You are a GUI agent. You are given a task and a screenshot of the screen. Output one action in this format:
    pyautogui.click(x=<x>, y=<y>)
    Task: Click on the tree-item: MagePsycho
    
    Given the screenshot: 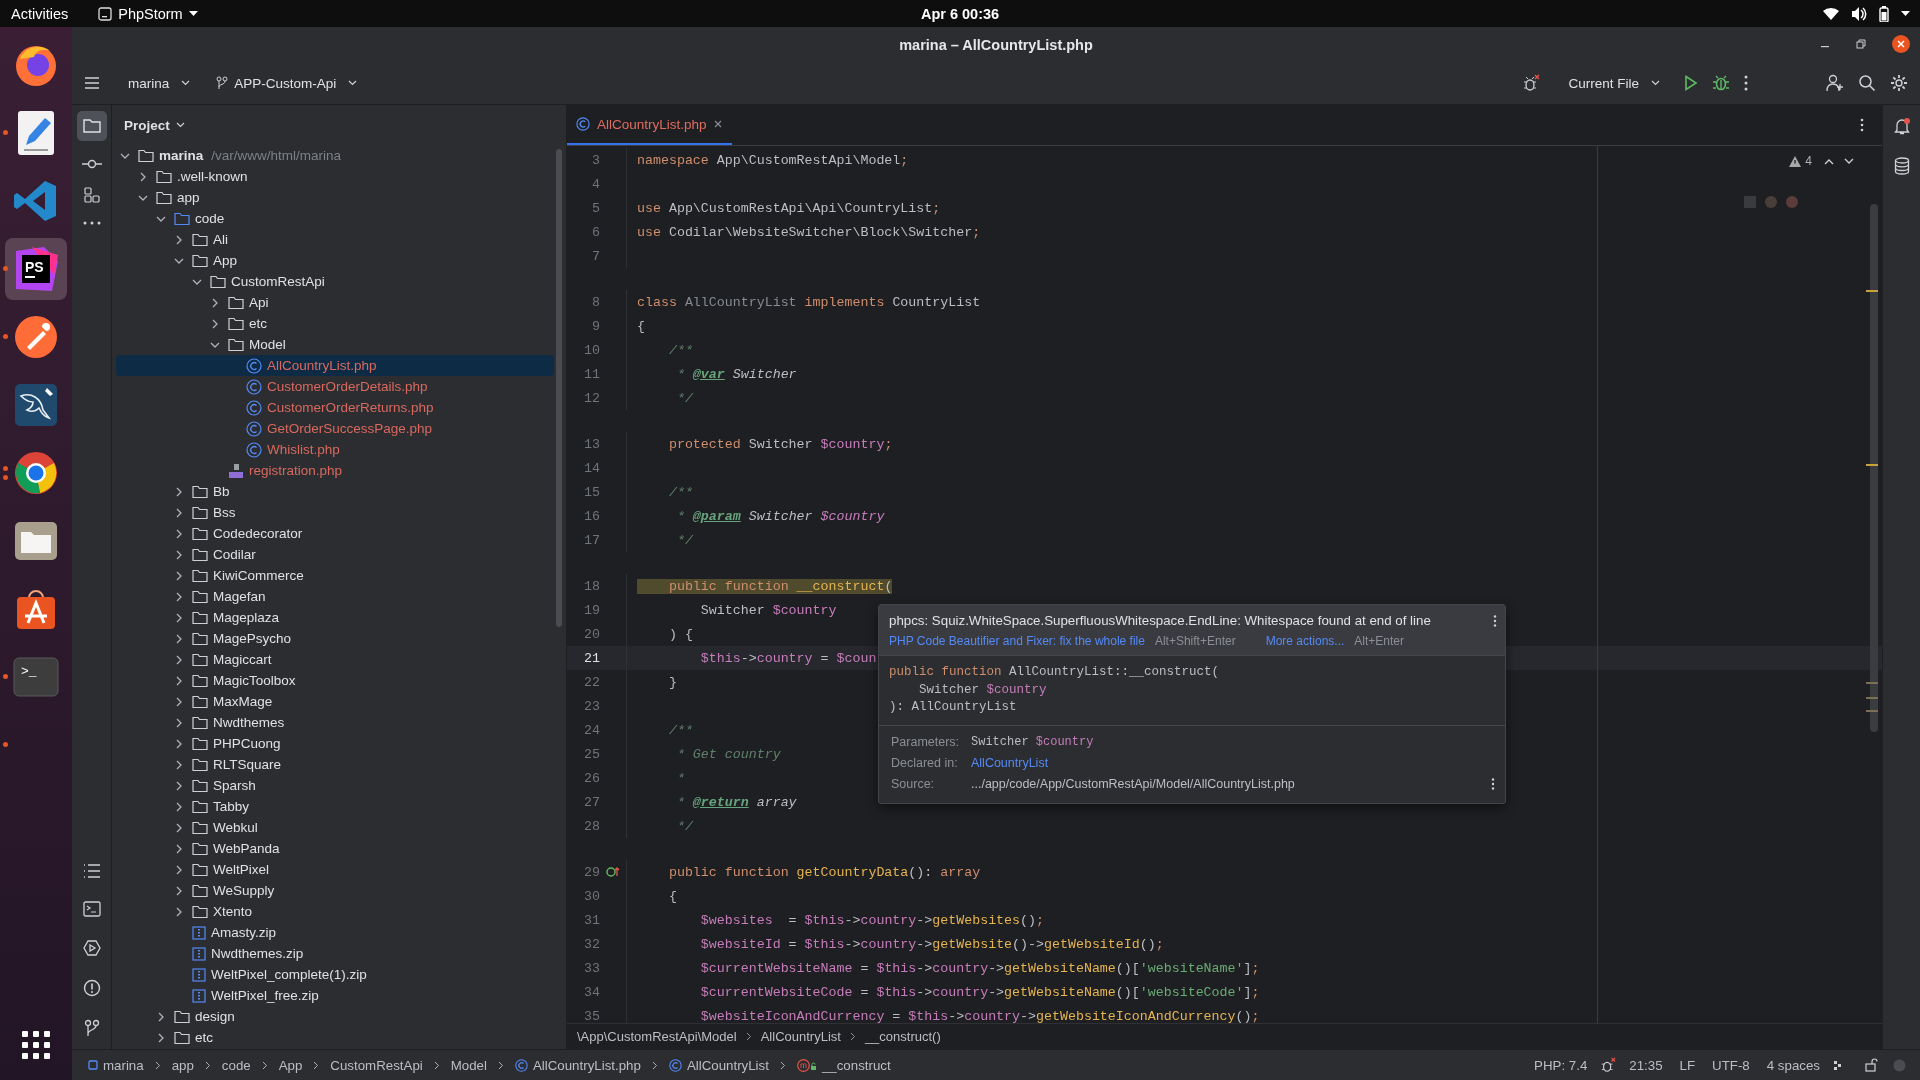 What is the action you would take?
    pyautogui.click(x=335, y=638)
    